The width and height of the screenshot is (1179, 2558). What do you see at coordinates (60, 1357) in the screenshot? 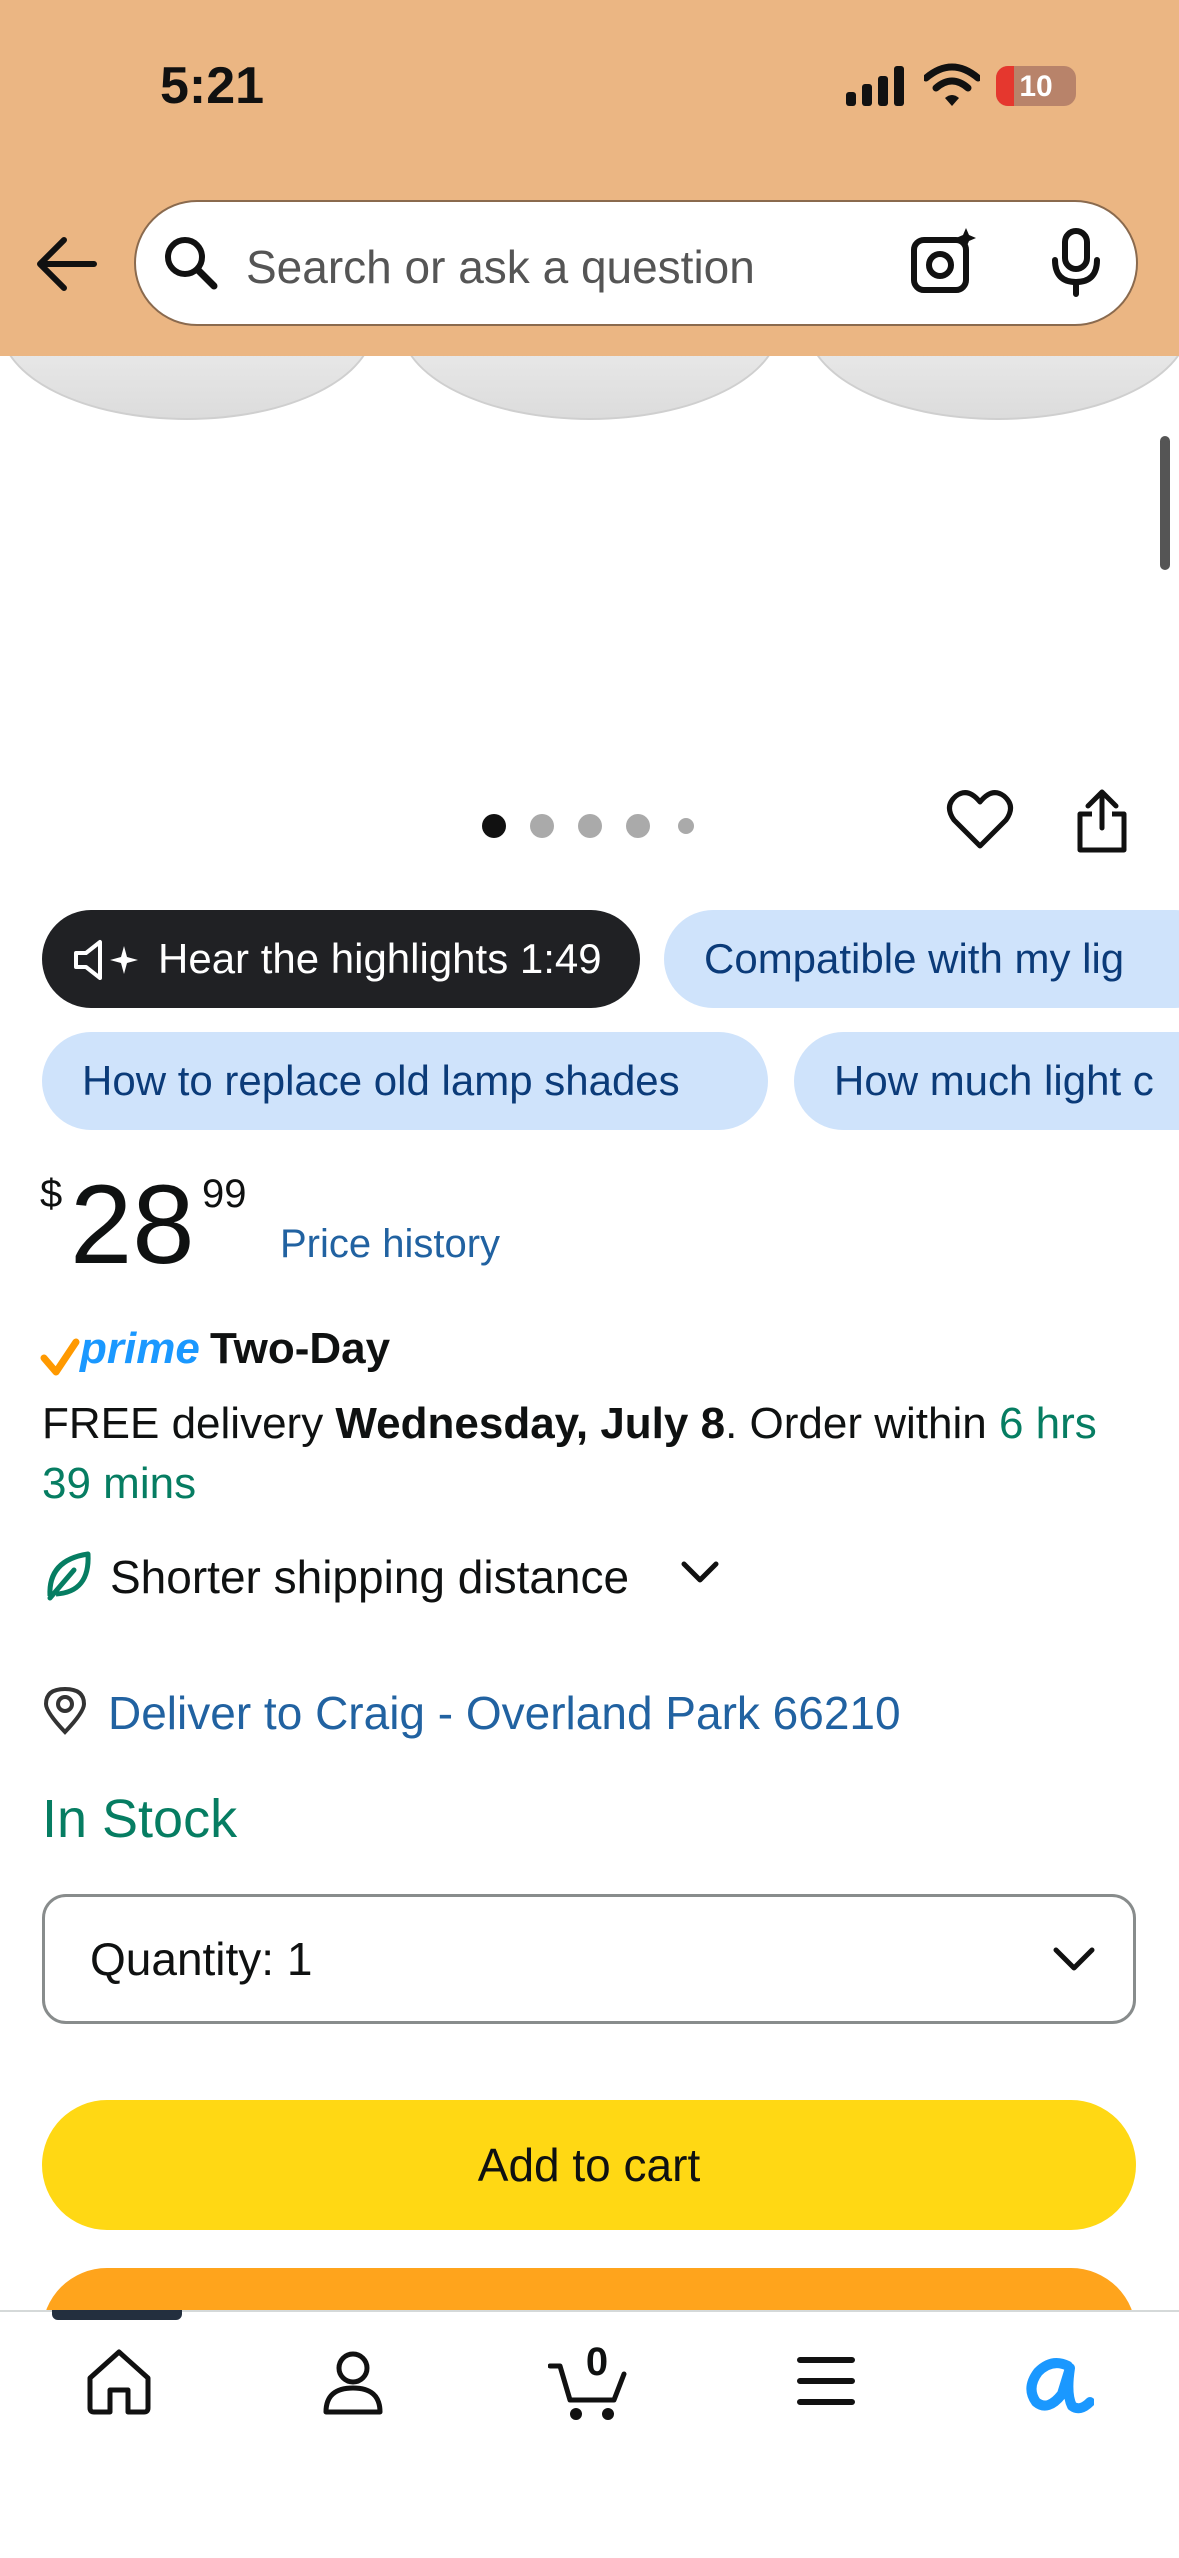
I see `prime-check-icon` at bounding box center [60, 1357].